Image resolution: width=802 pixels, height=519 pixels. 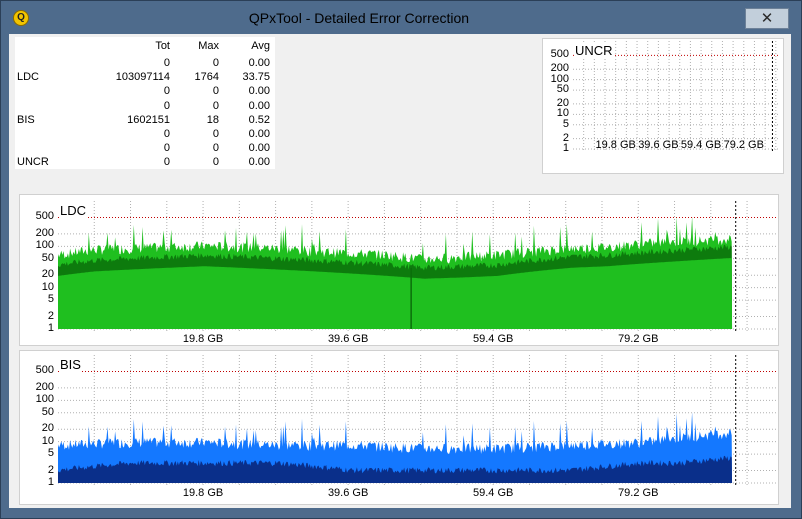 What do you see at coordinates (359, 18) in the screenshot?
I see `window-title: QPxTool - Detailed Error Correction` at bounding box center [359, 18].